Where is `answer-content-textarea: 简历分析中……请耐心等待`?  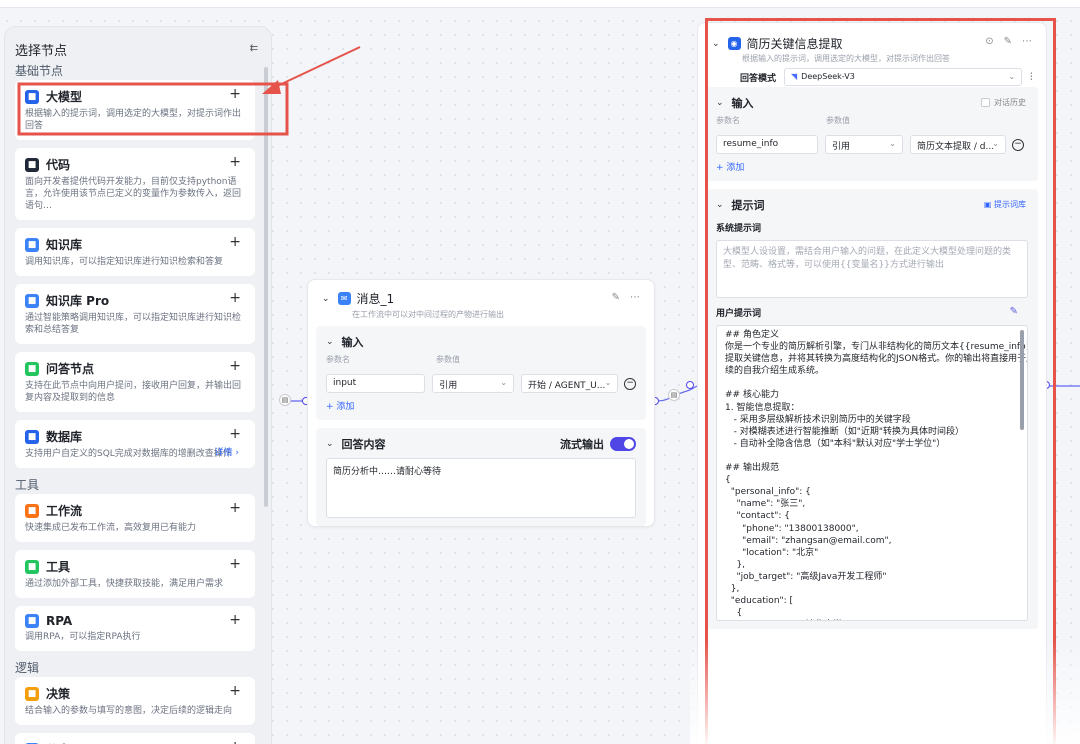
answer-content-textarea: 简历分析中……请耐心等待 is located at coordinates (481, 488).